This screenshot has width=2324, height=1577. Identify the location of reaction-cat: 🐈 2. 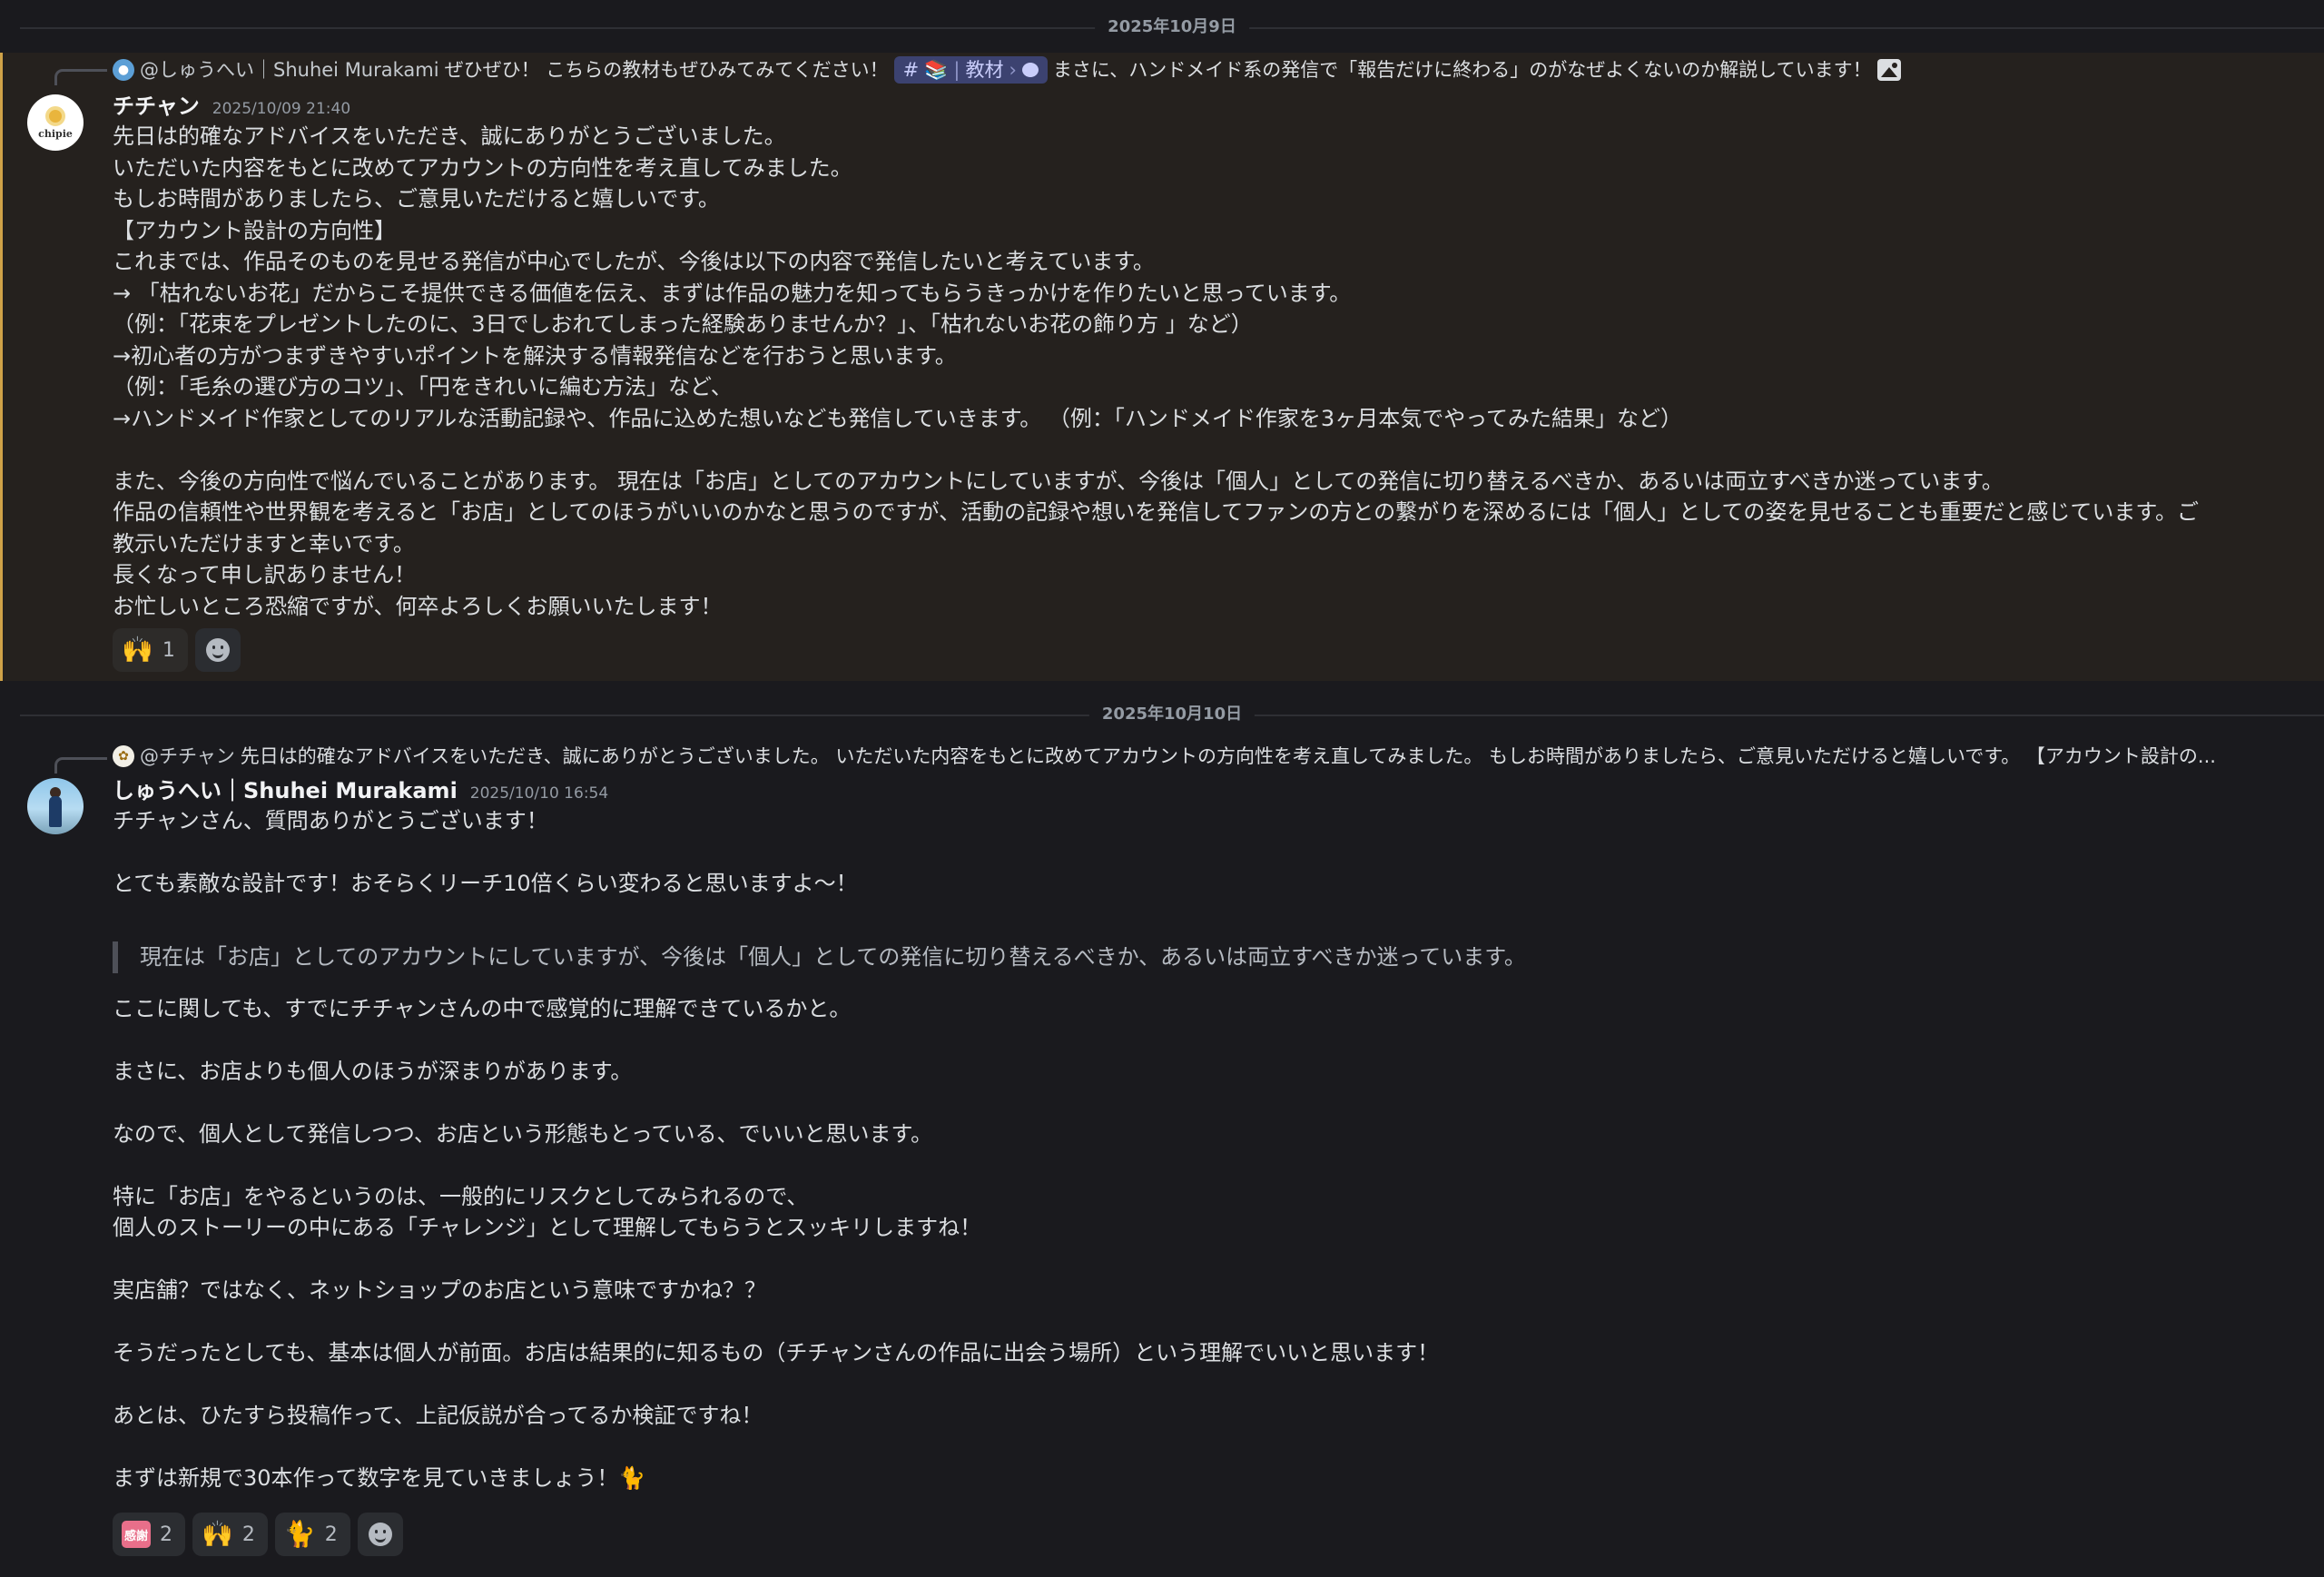
(312, 1534).